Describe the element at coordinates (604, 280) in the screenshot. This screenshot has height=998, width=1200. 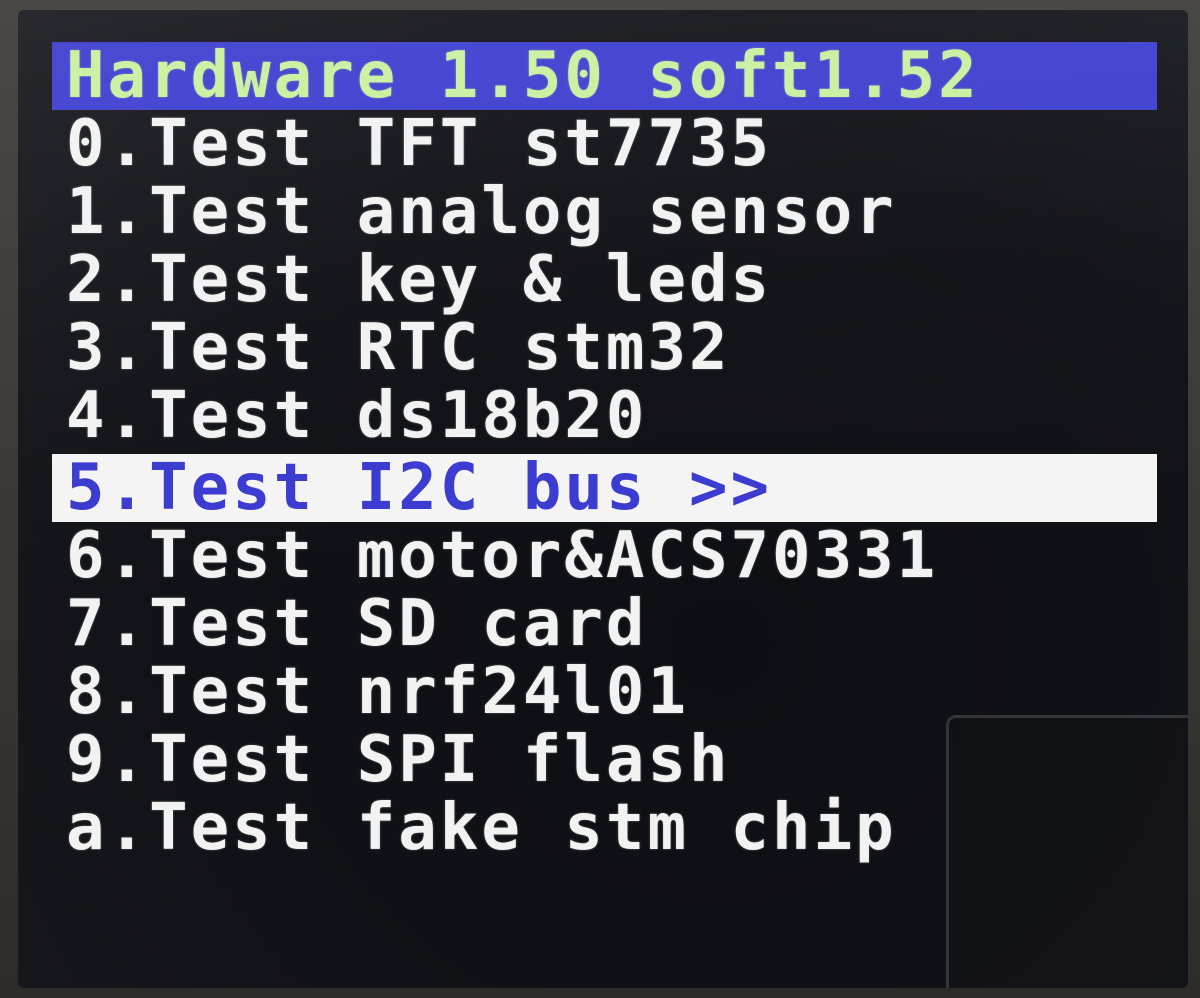
I see `menu-item-2: 2.Test key & leds` at that location.